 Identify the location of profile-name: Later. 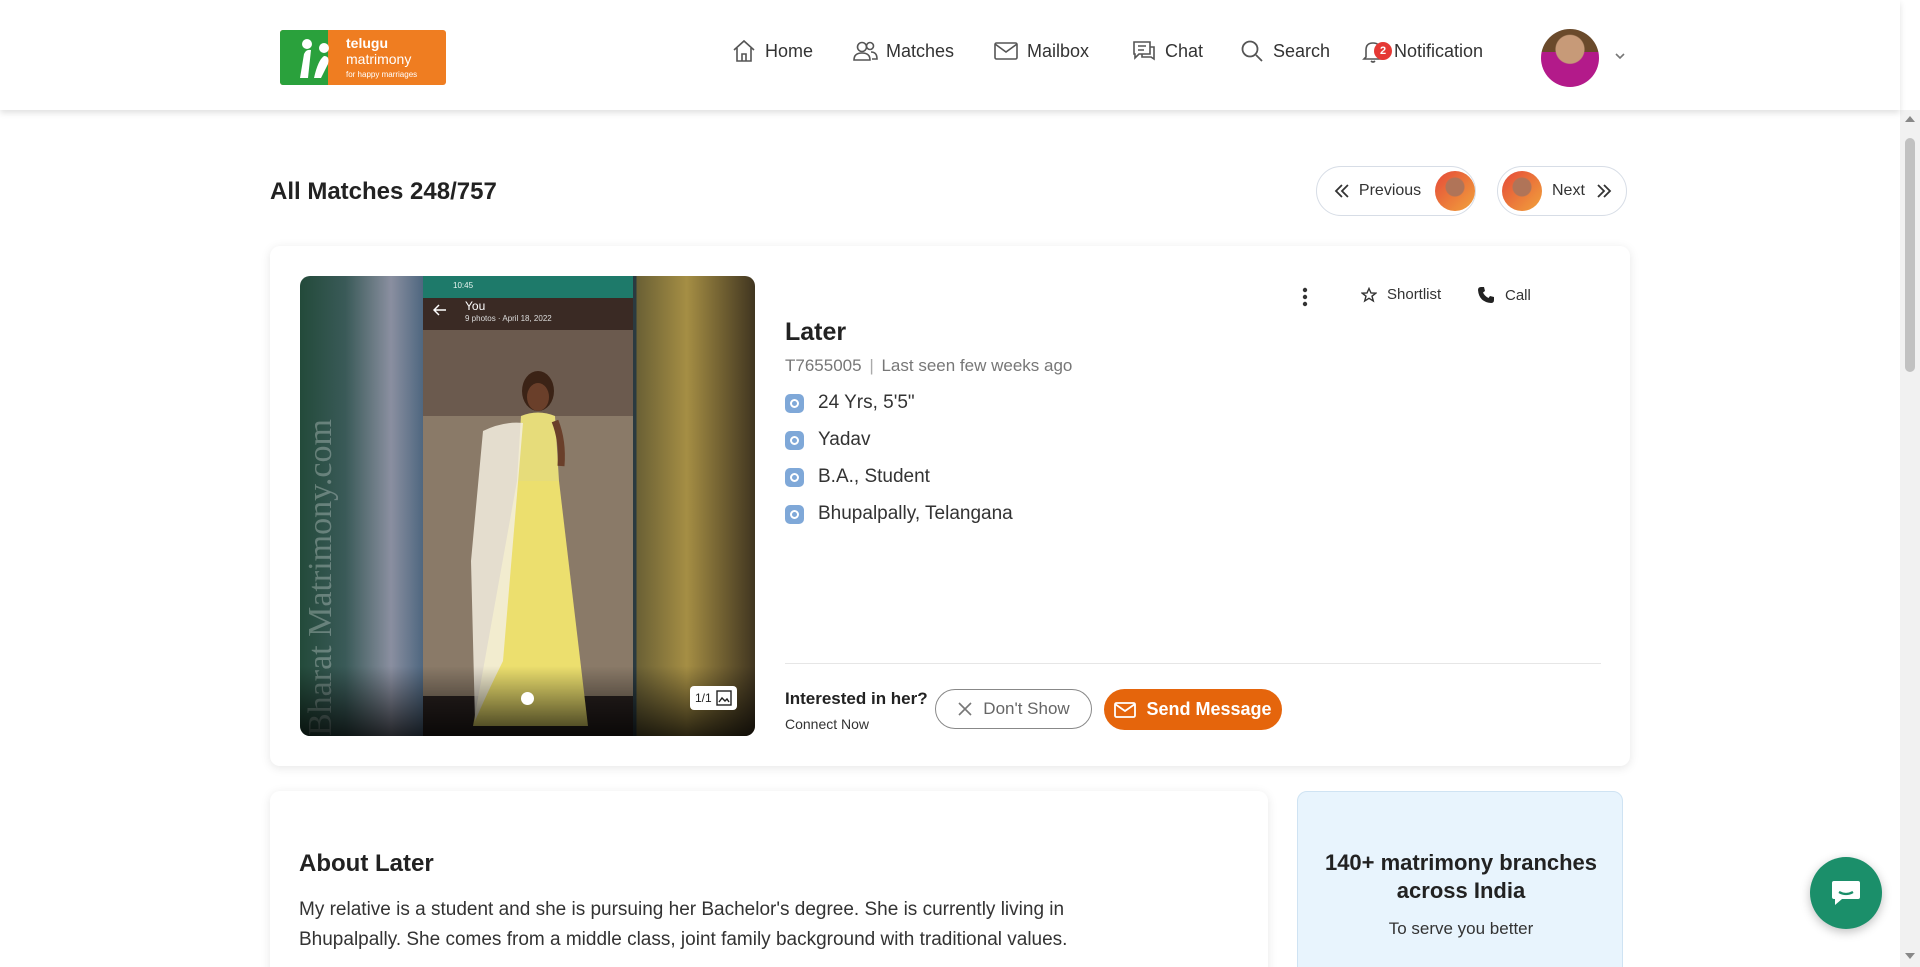
(815, 332).